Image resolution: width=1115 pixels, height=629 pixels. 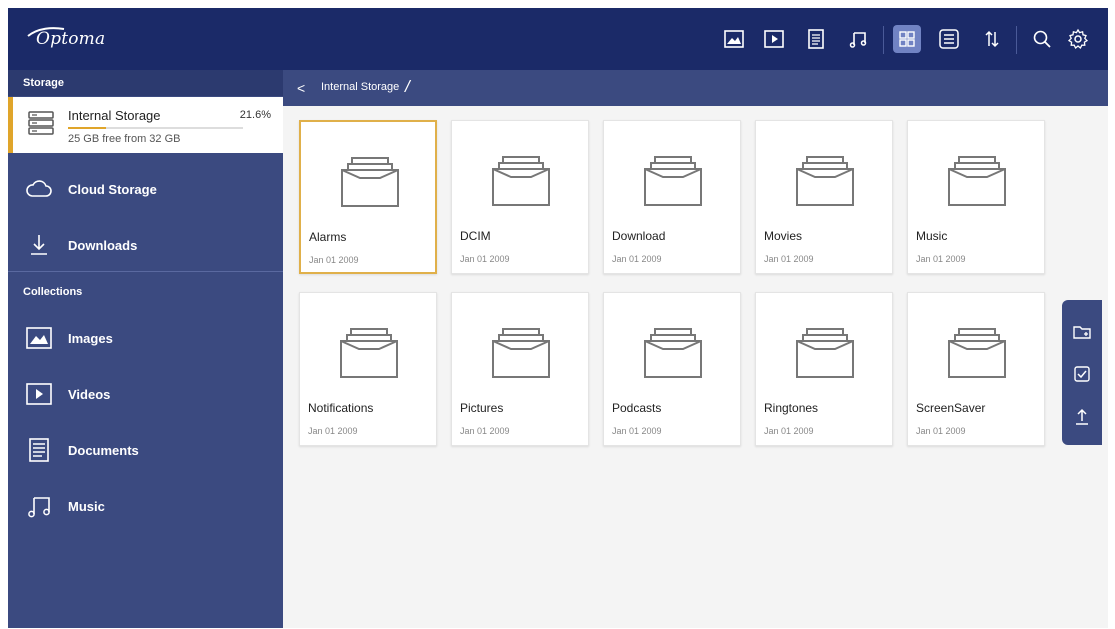 I want to click on download-icon, so click(x=39, y=245).